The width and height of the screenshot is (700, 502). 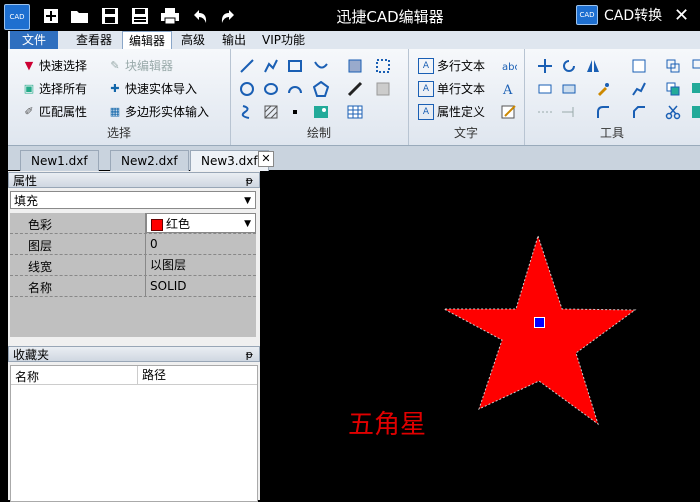 I want to click on svg-text: abc, so click(x=509, y=67).